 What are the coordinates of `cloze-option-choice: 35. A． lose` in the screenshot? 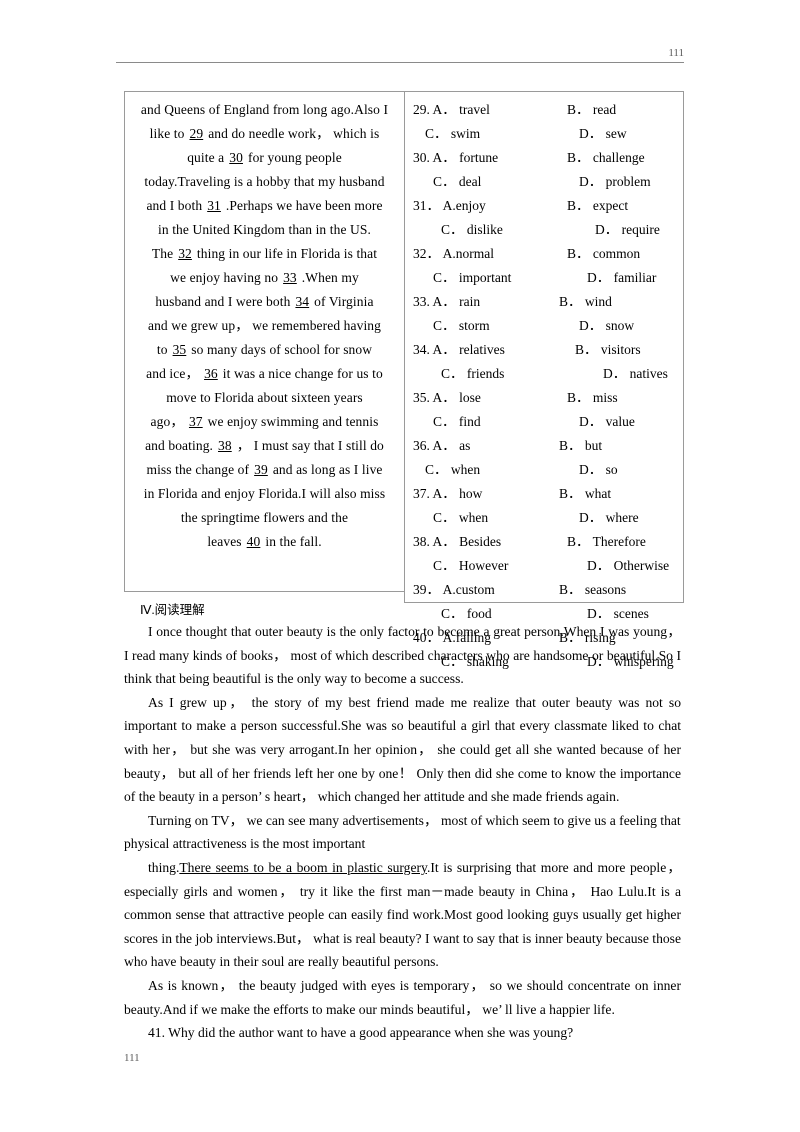 It's located at (485, 398).